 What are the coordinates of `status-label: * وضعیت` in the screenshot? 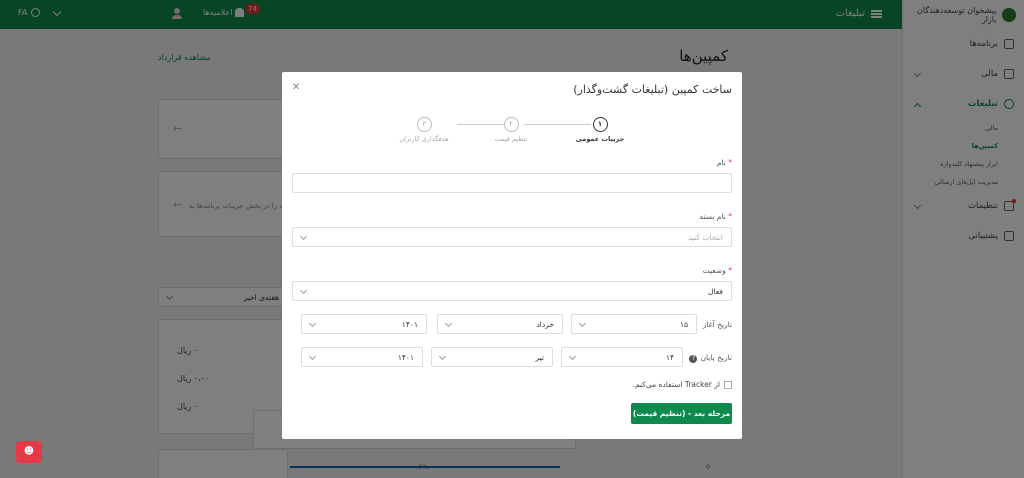 It's located at (717, 270).